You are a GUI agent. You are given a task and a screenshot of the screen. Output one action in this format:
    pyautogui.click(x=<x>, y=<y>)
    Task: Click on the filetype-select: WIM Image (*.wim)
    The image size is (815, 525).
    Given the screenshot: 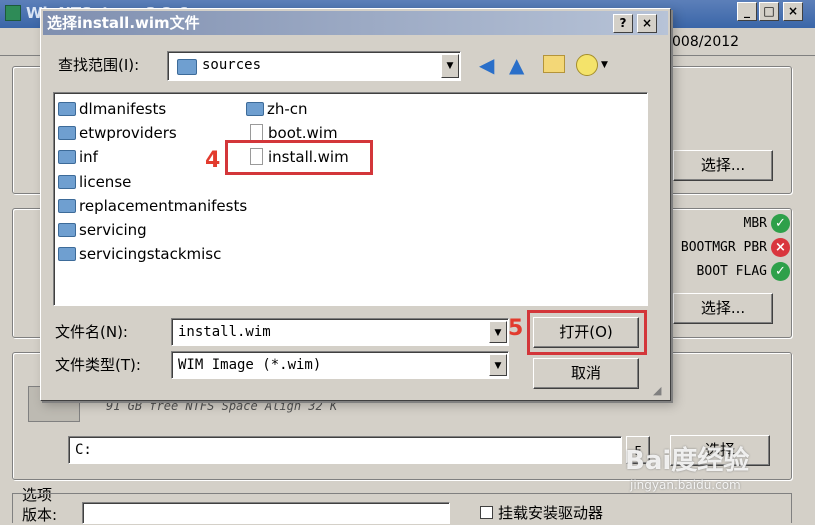 What is the action you would take?
    pyautogui.click(x=340, y=365)
    